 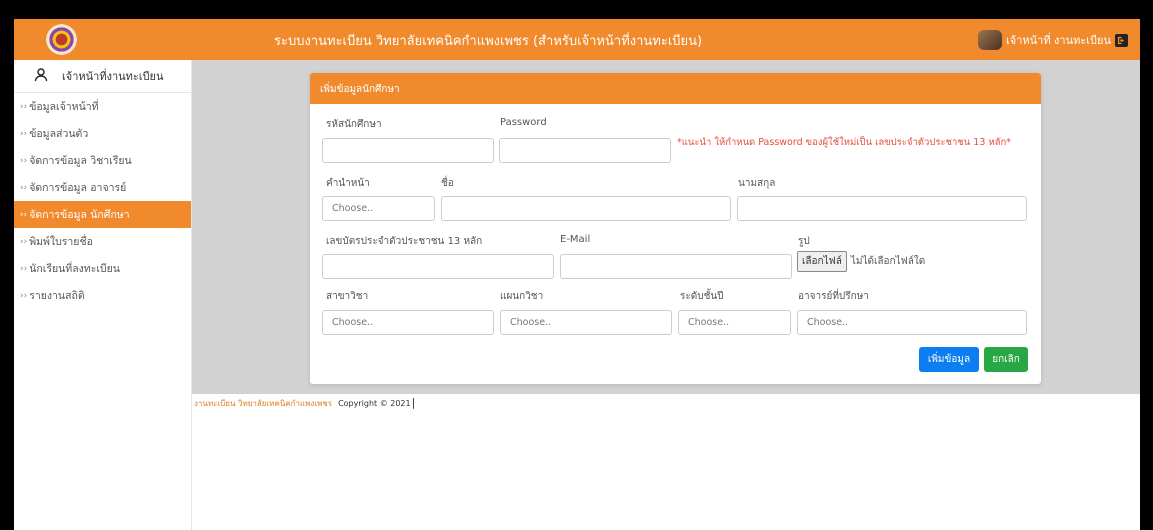 I want to click on choose-file-button: เลือกไฟล์, so click(x=822, y=261).